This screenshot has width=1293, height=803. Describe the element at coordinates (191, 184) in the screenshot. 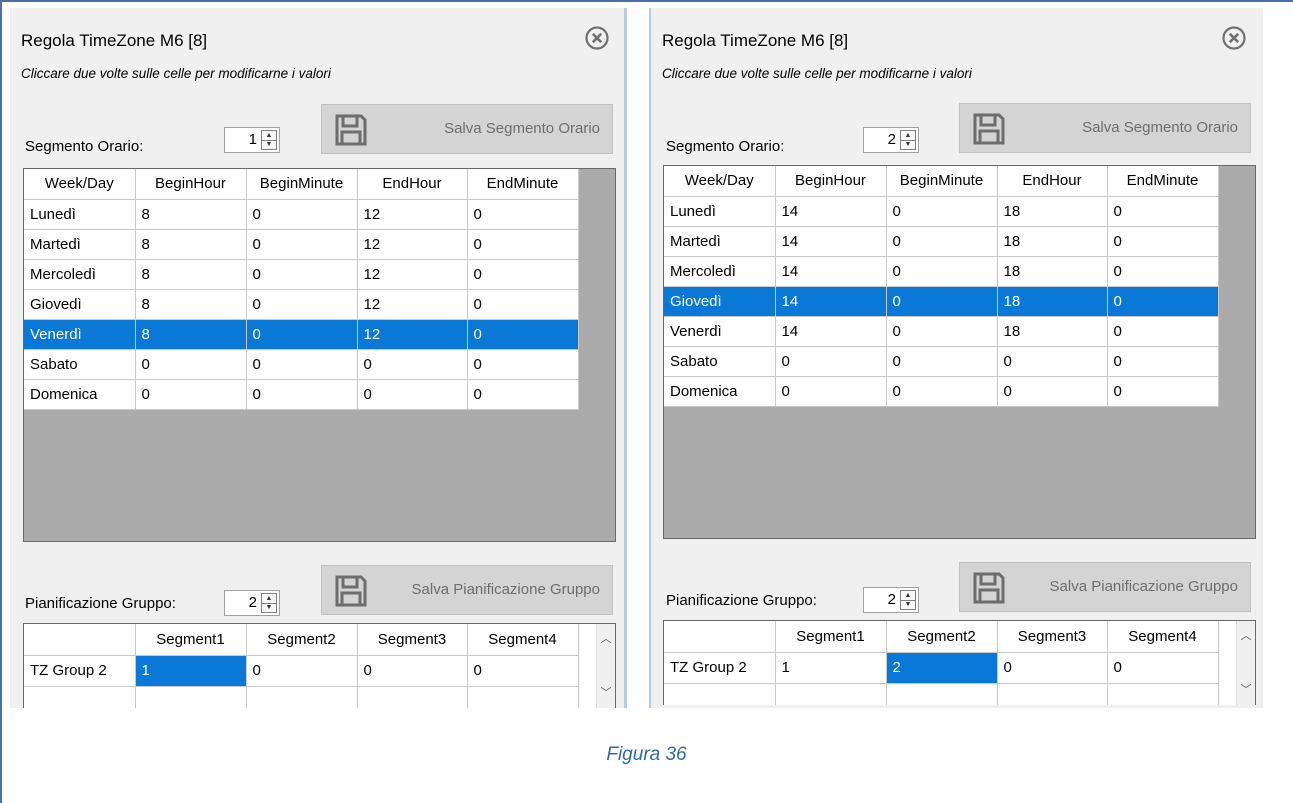

I see `column-header: BeginHour` at that location.